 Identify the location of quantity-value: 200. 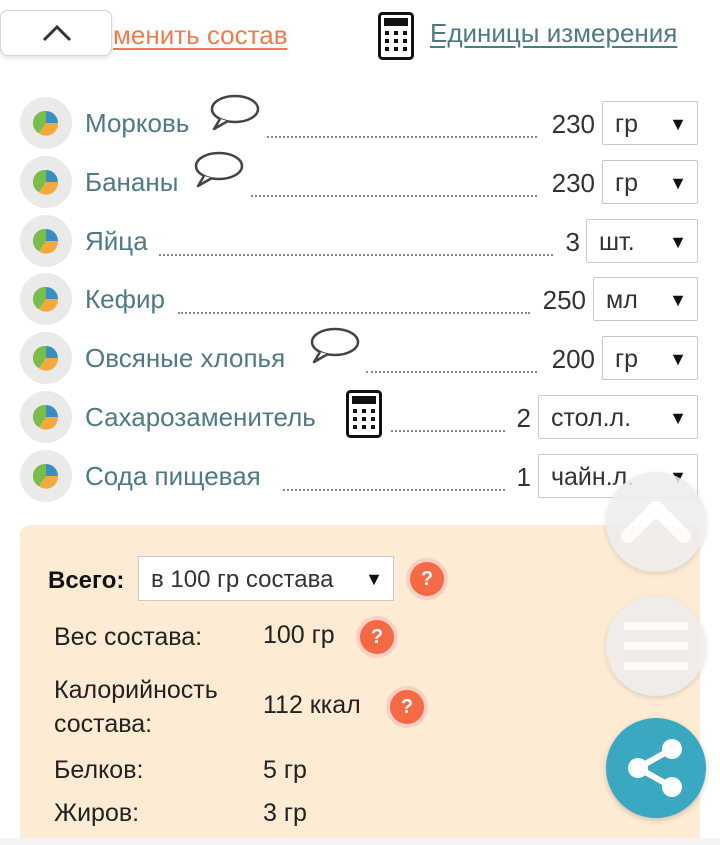
(567, 359).